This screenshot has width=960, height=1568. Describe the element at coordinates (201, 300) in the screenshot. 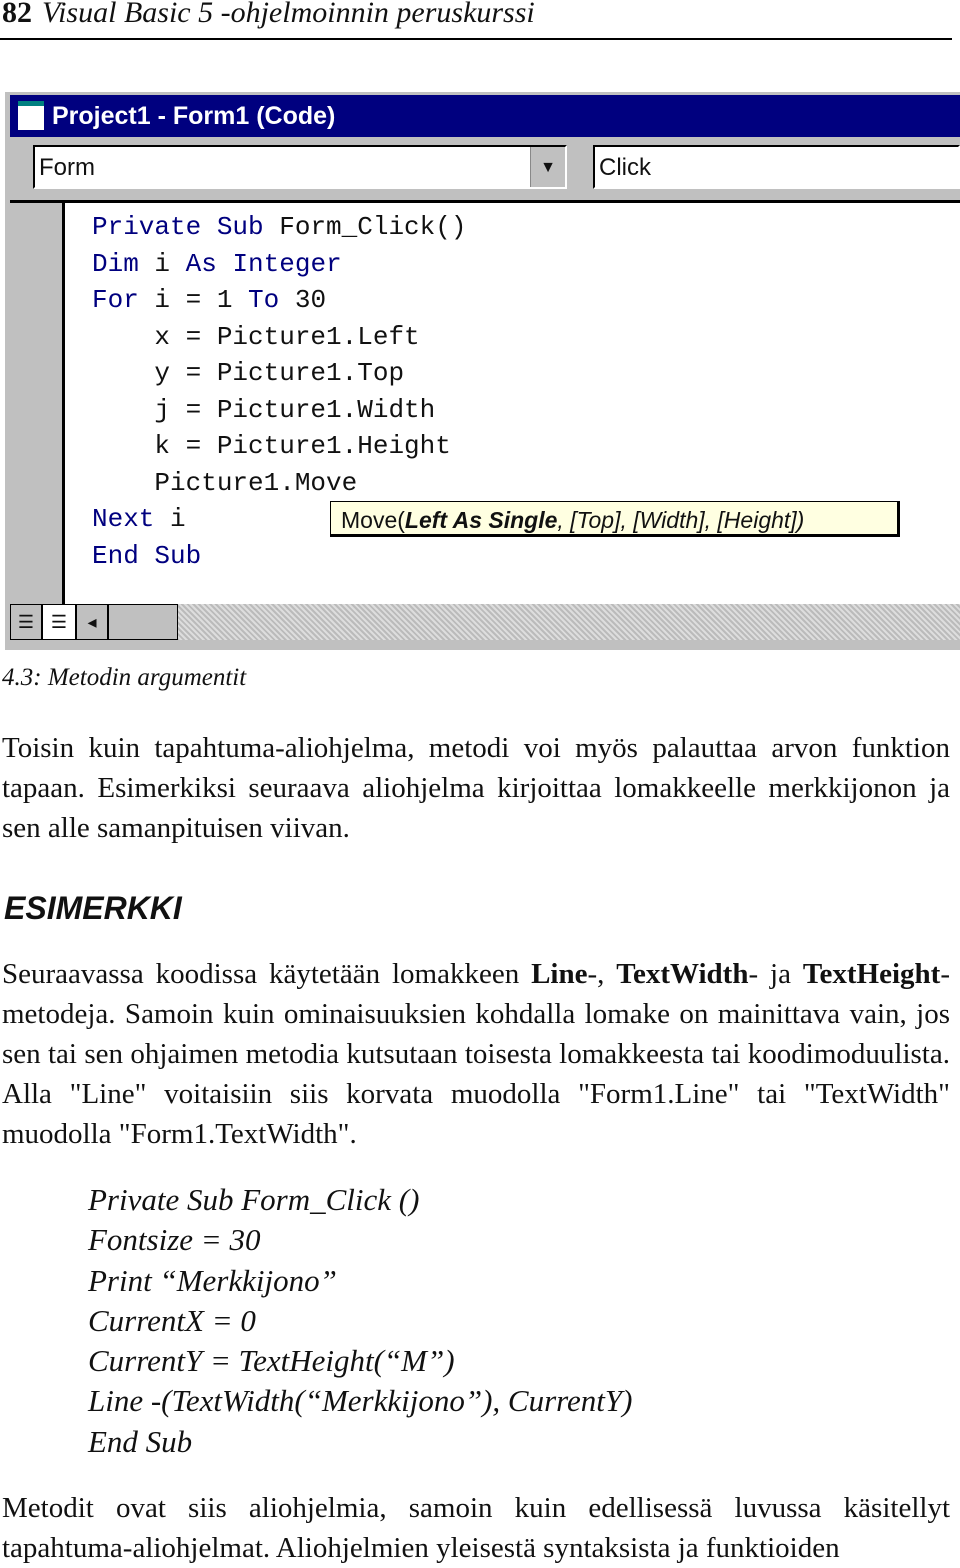

I see `code-token: i = 1` at that location.